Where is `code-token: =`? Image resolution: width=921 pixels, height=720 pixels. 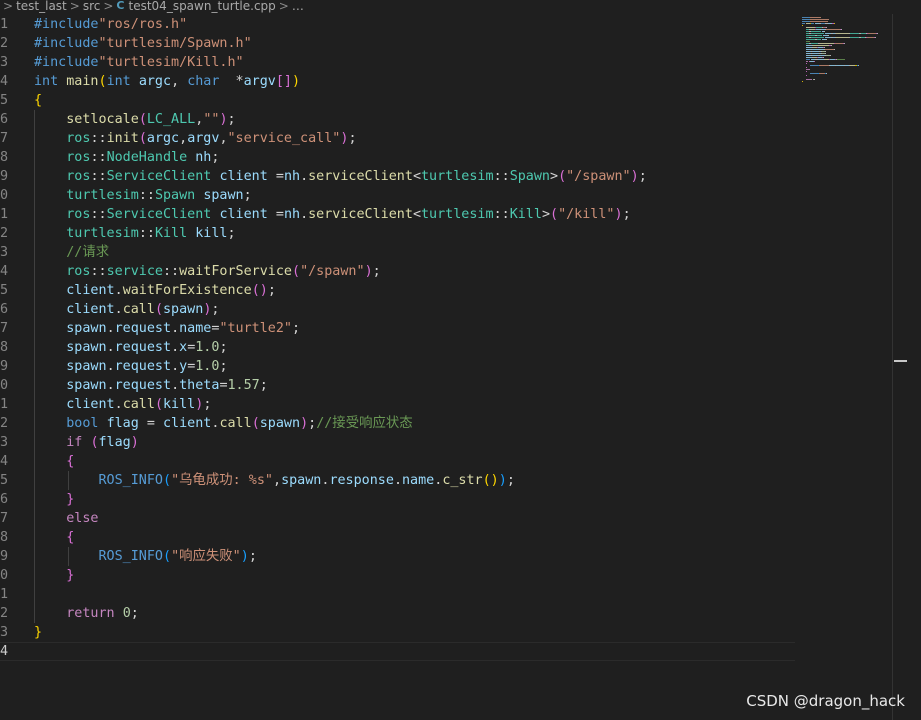 code-token: = is located at coordinates (150, 423).